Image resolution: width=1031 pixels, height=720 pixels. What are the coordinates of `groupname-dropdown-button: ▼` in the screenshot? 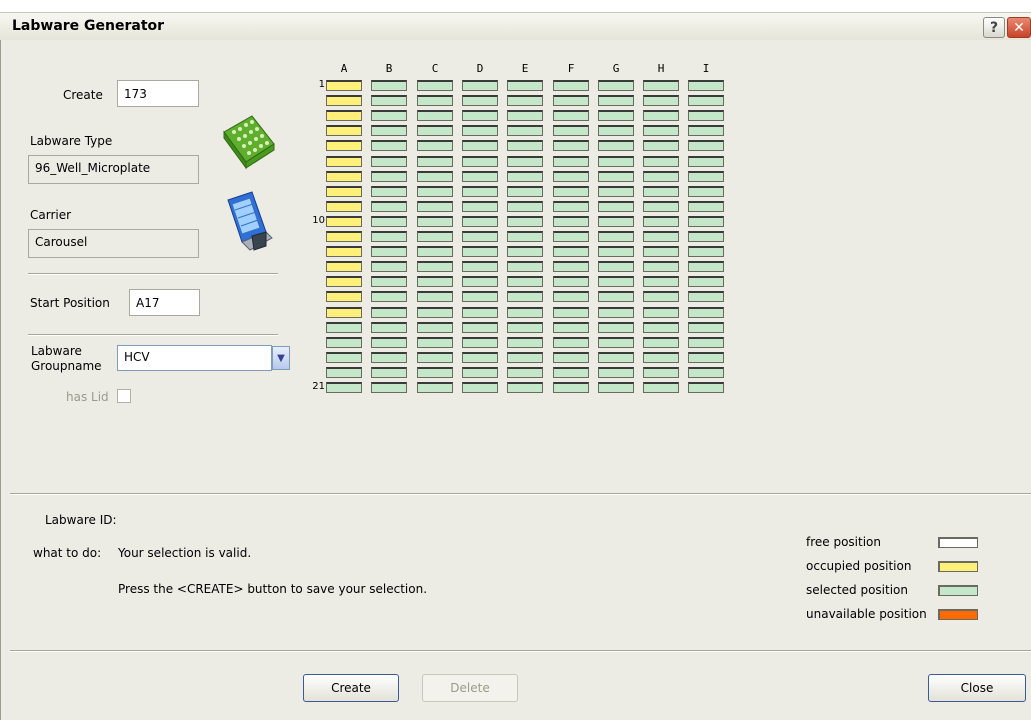 It's located at (281, 358).